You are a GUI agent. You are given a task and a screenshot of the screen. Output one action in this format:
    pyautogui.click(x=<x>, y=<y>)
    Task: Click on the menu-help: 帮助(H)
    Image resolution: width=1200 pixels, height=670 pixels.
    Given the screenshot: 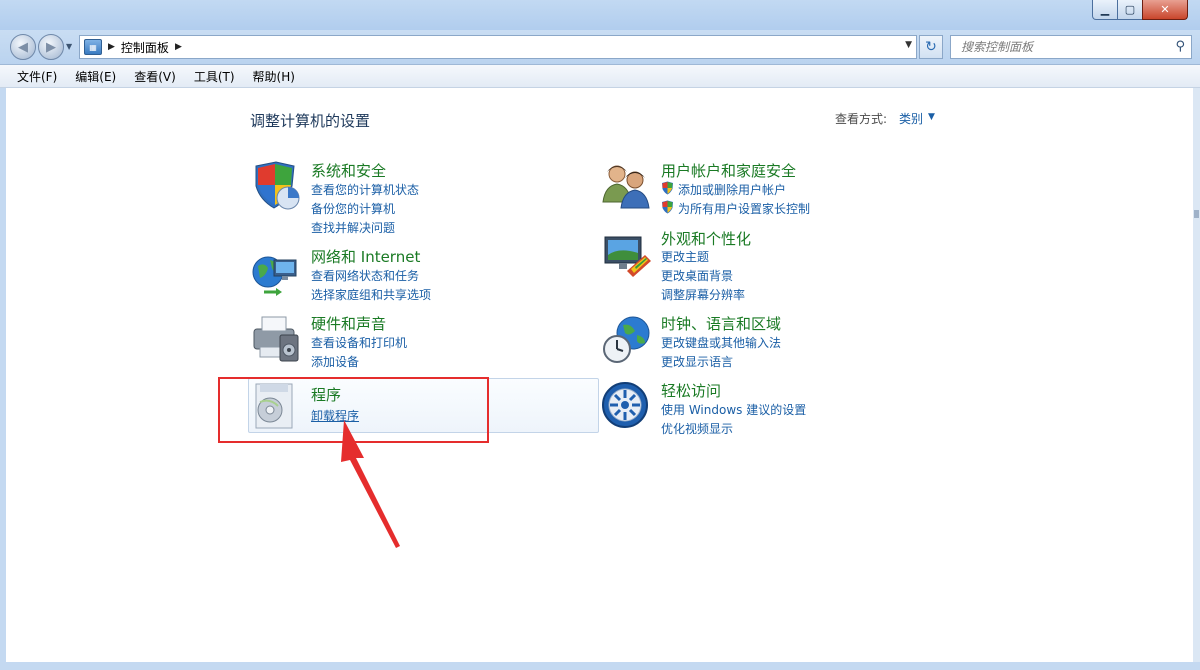 What is the action you would take?
    pyautogui.click(x=274, y=76)
    